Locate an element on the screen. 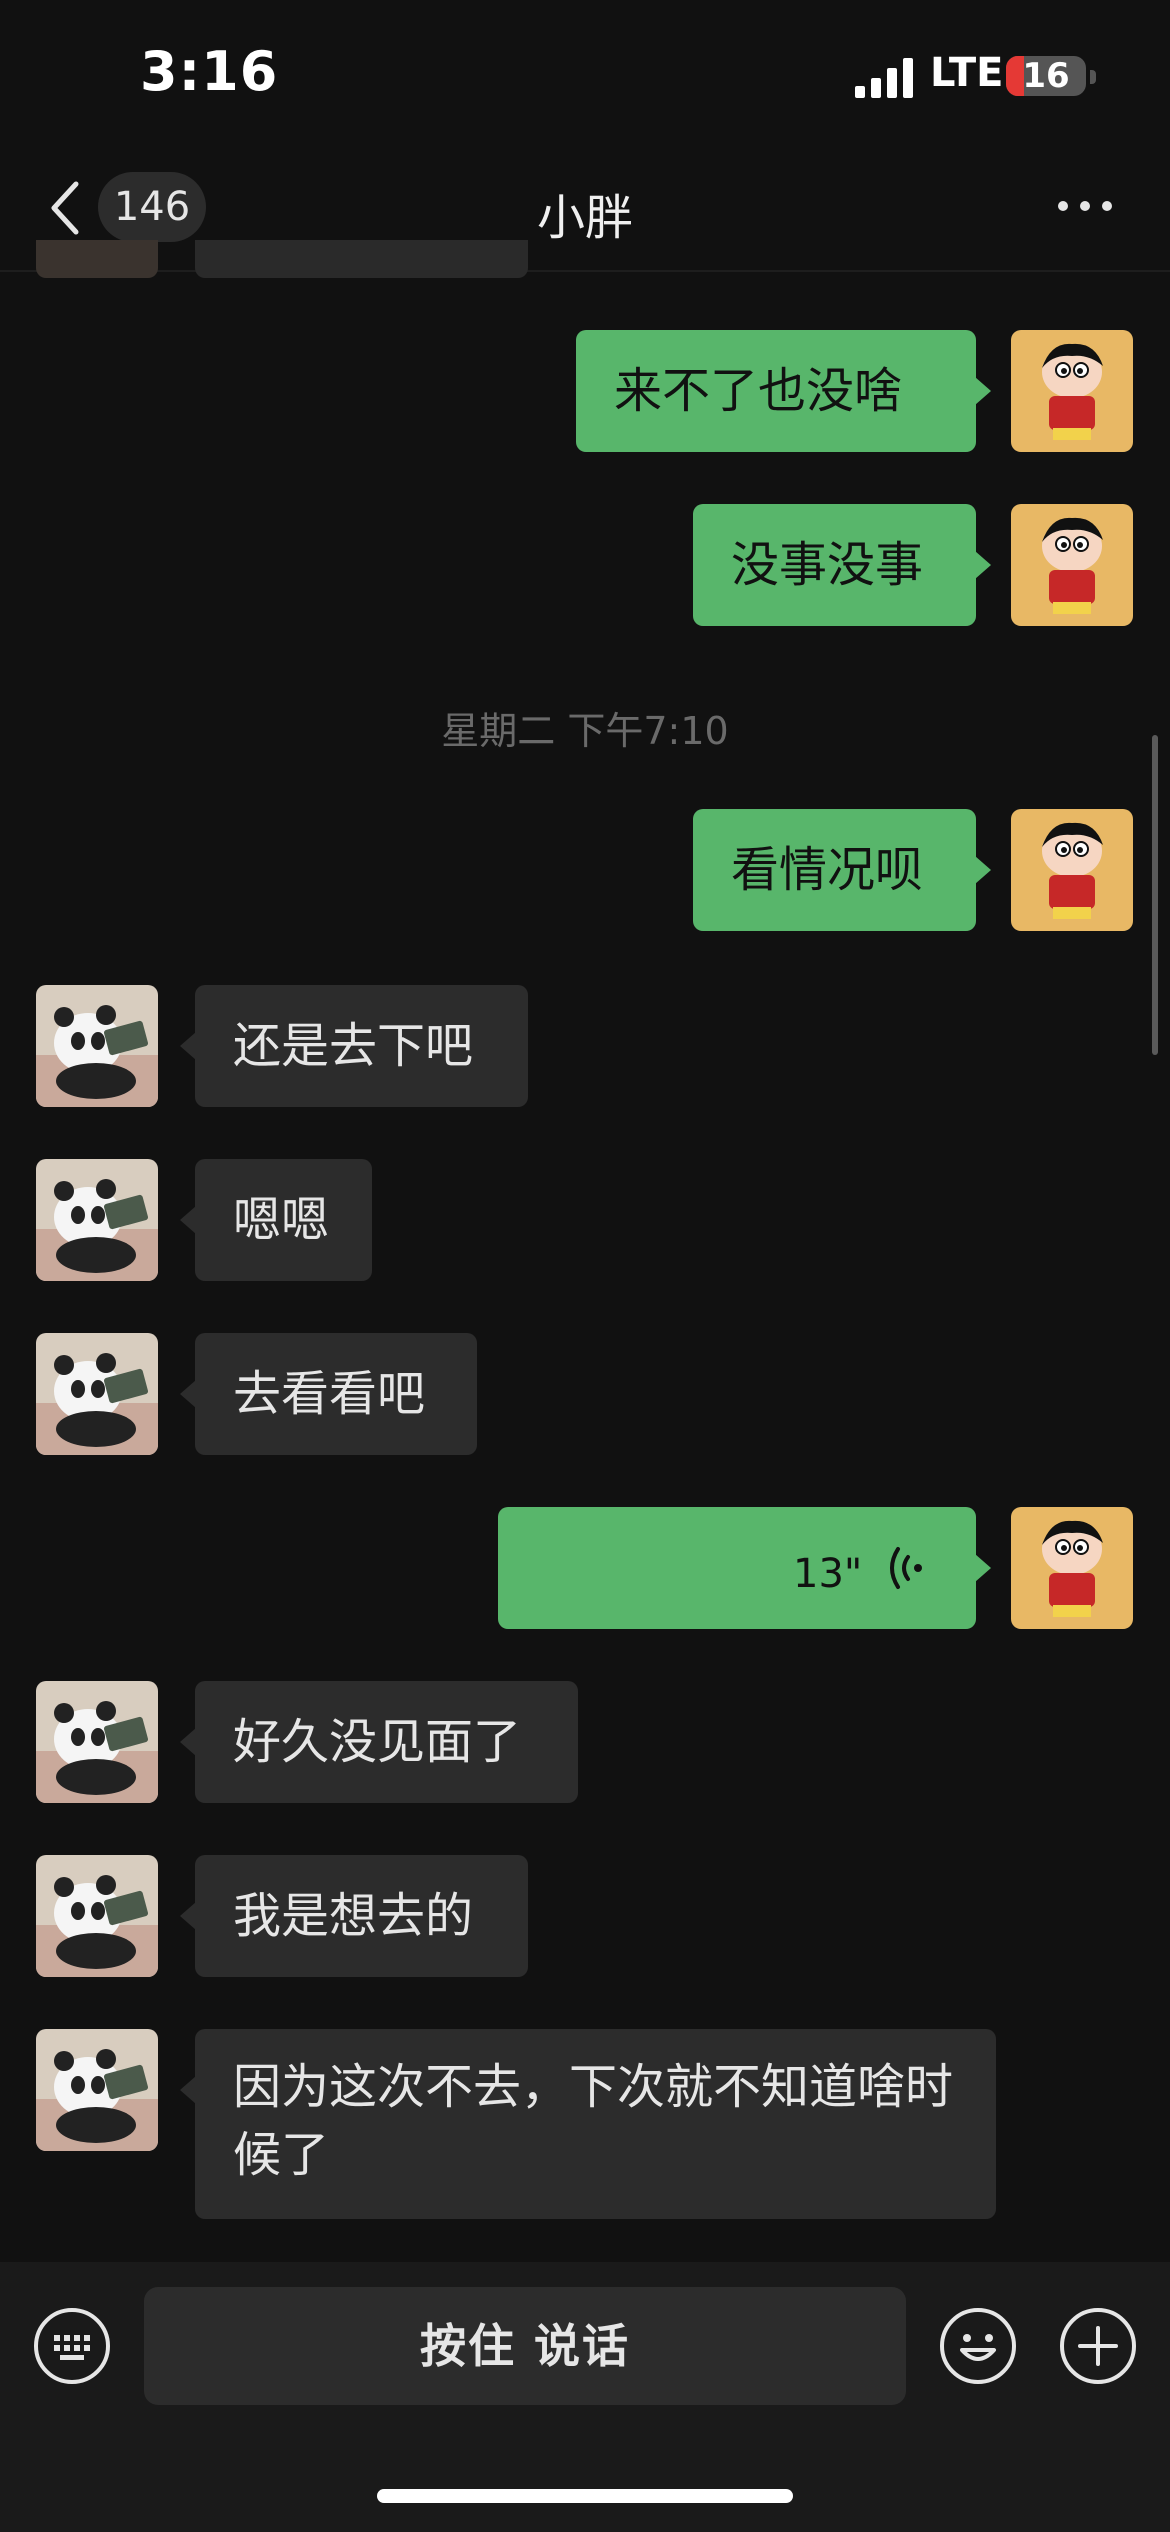 This screenshot has width=1170, height=2532. battery-icon: 16 is located at coordinates (1046, 76).